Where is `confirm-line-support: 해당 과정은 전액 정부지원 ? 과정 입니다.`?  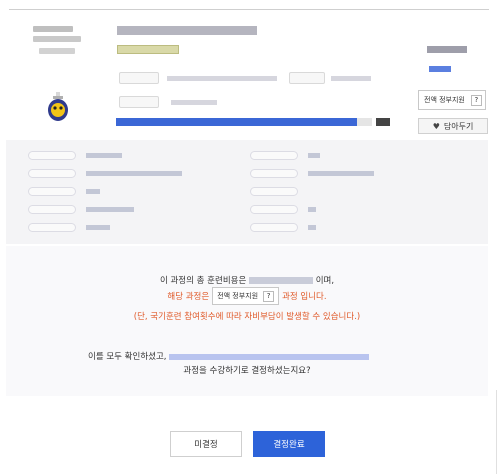 confirm-line-support: 해당 과정은 전액 정부지원 ? 과정 입니다. is located at coordinates (247, 296).